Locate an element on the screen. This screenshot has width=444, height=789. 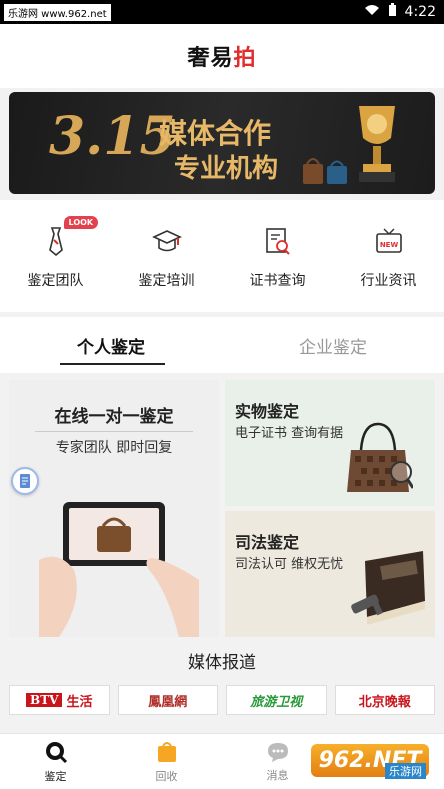
media-section-title: 媒体报道 is located at coordinates (222, 663).